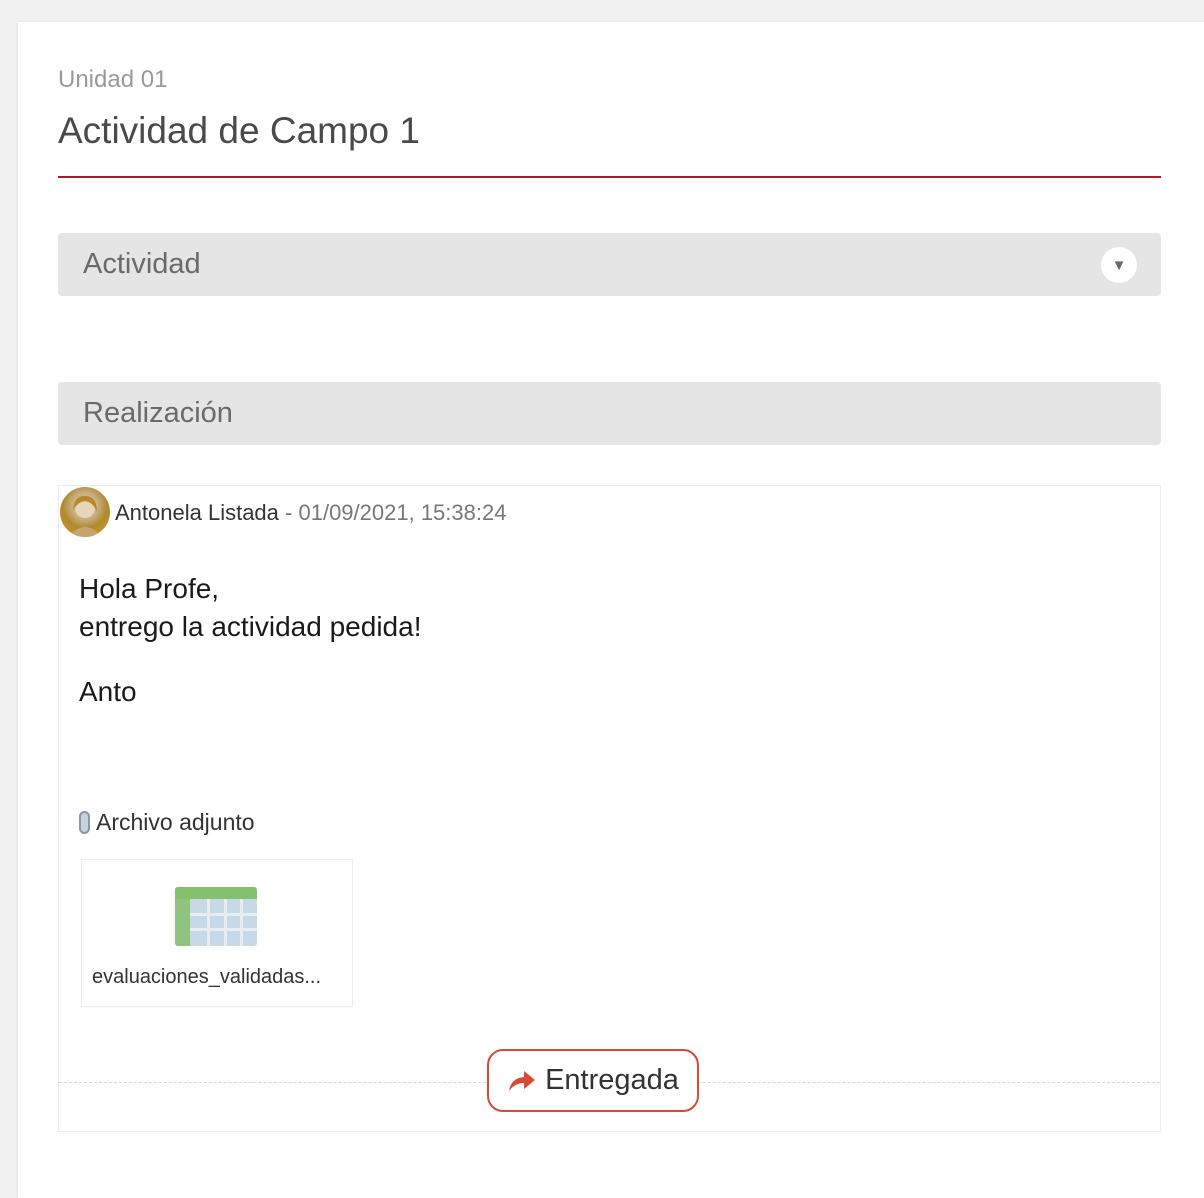  Describe the element at coordinates (158, 413) in the screenshot. I see `submission-section-label: Realización` at that location.